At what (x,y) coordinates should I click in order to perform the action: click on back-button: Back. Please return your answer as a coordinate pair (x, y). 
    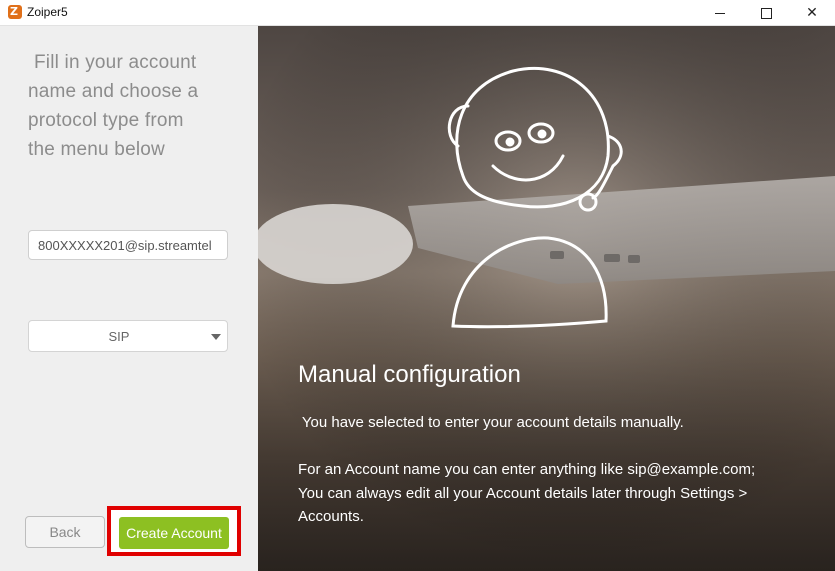
    Looking at the image, I should click on (65, 532).